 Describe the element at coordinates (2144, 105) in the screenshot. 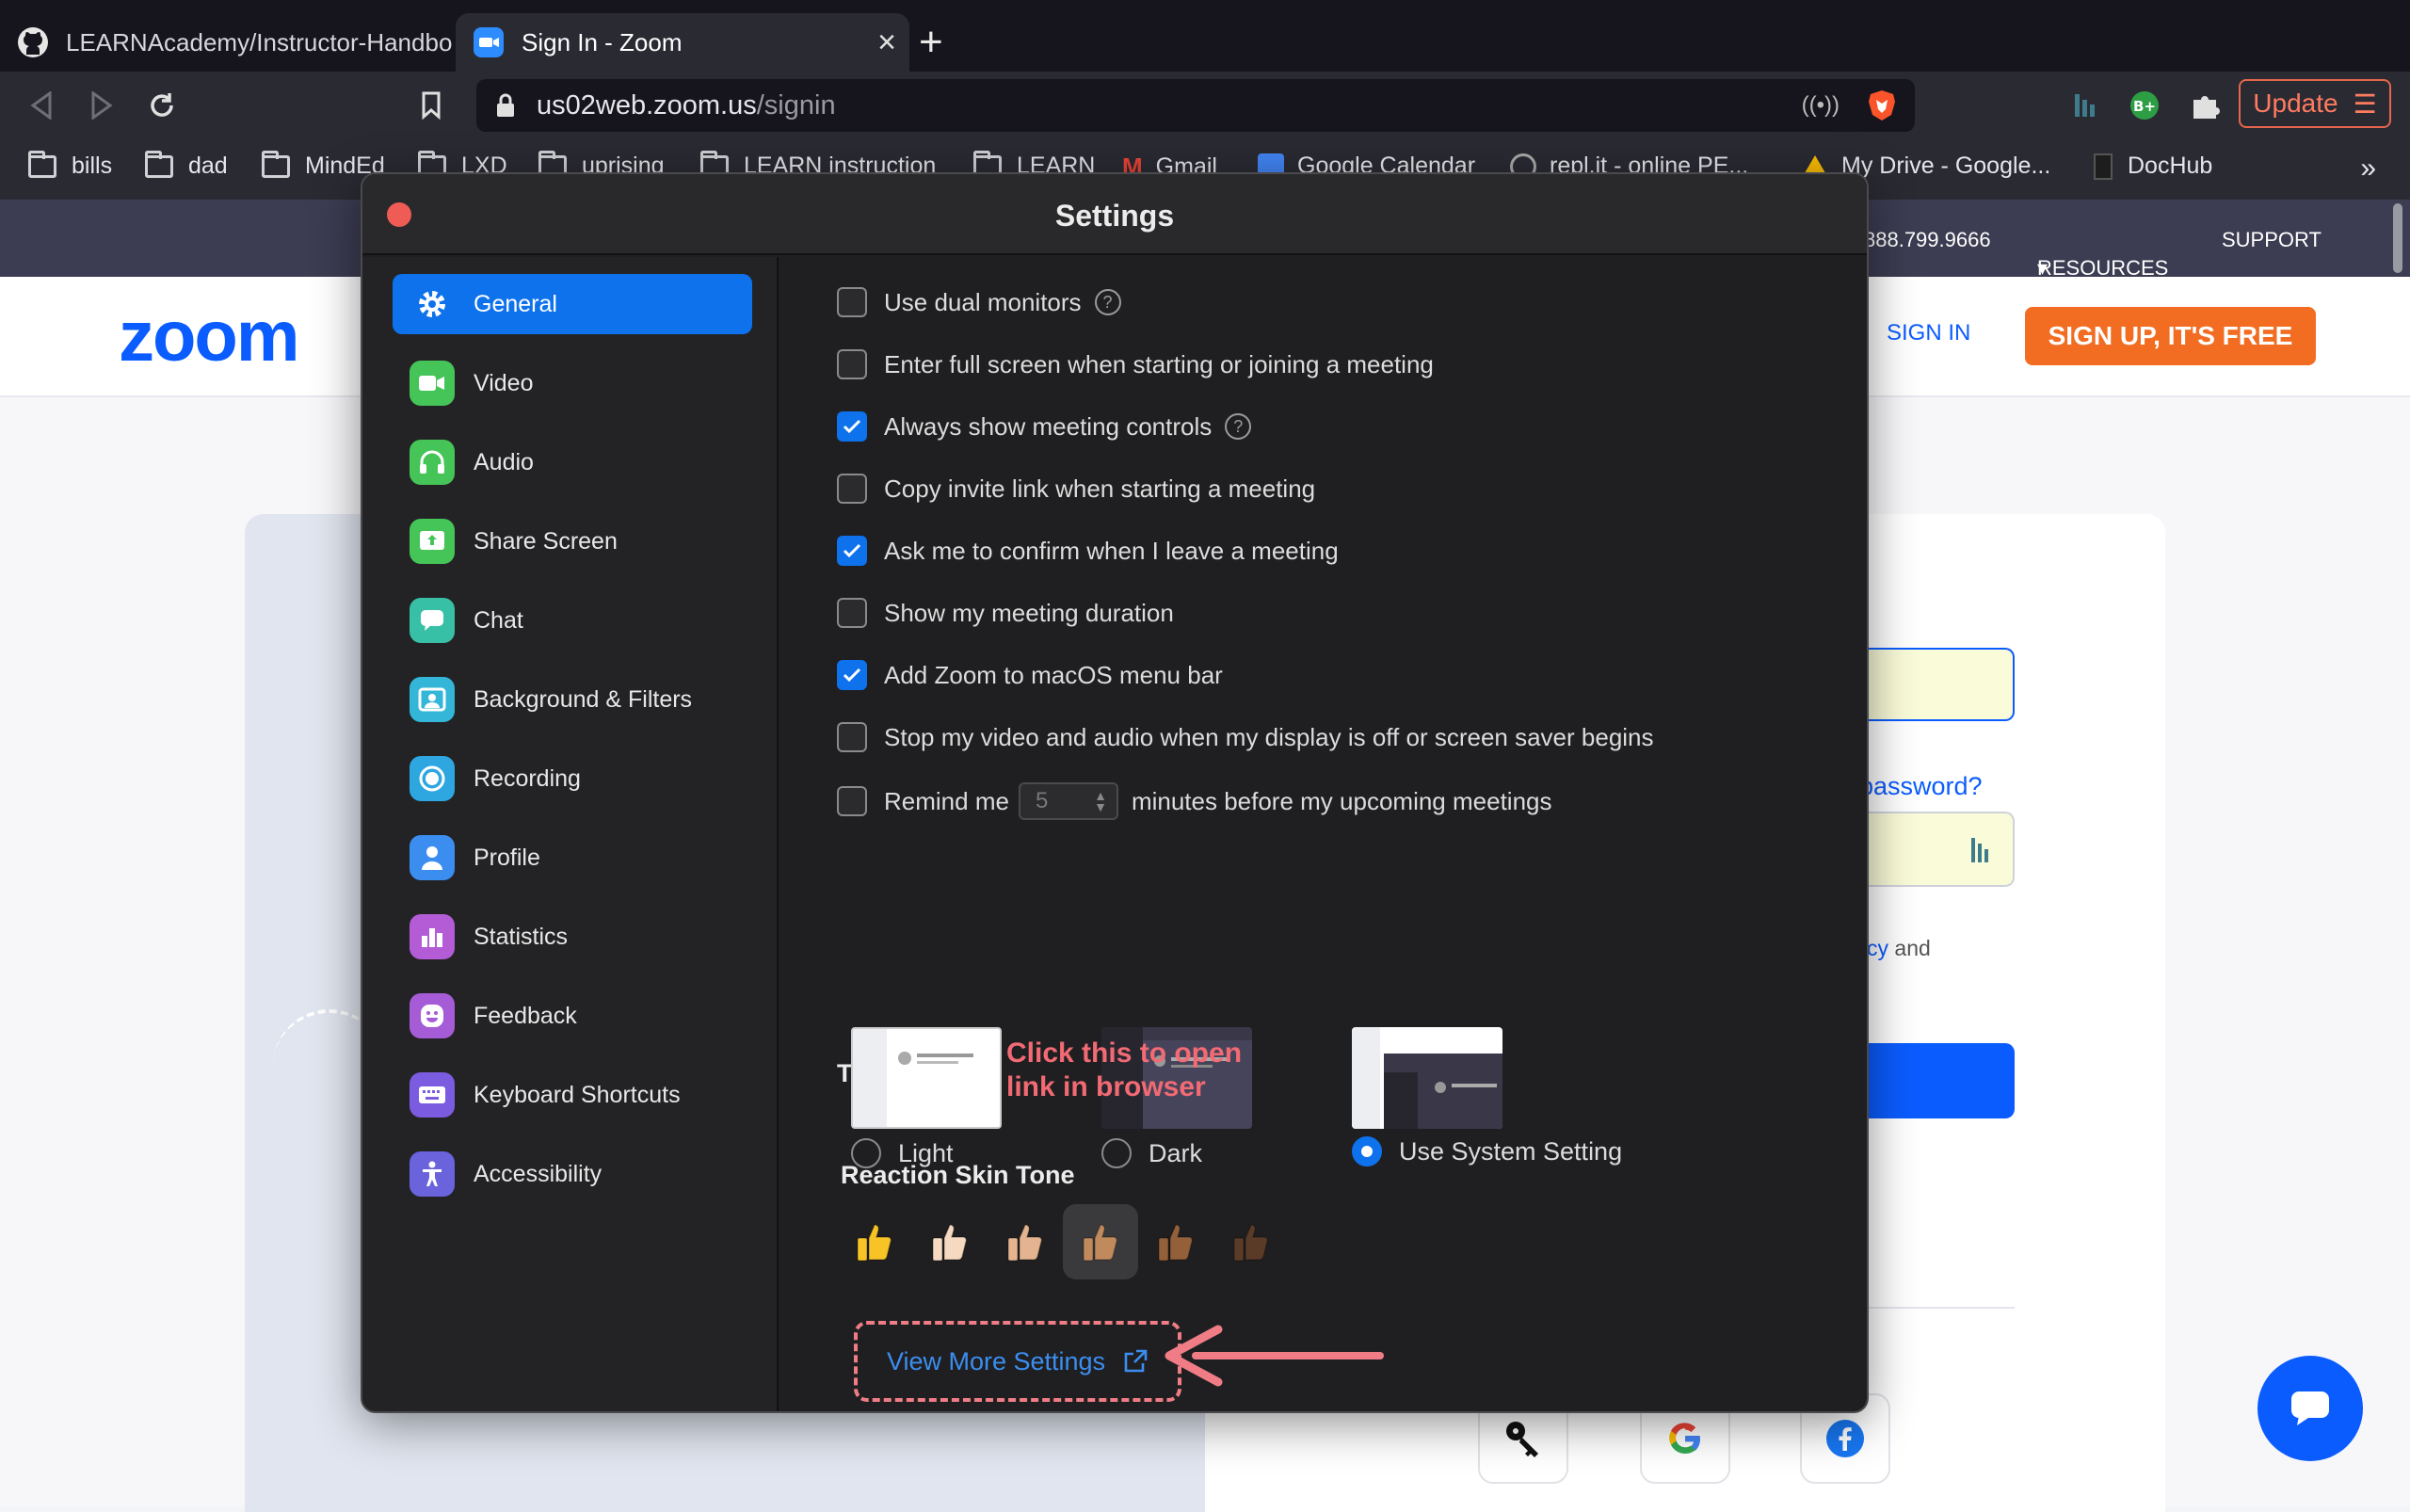

I see `extension-badge-icon: B+` at that location.